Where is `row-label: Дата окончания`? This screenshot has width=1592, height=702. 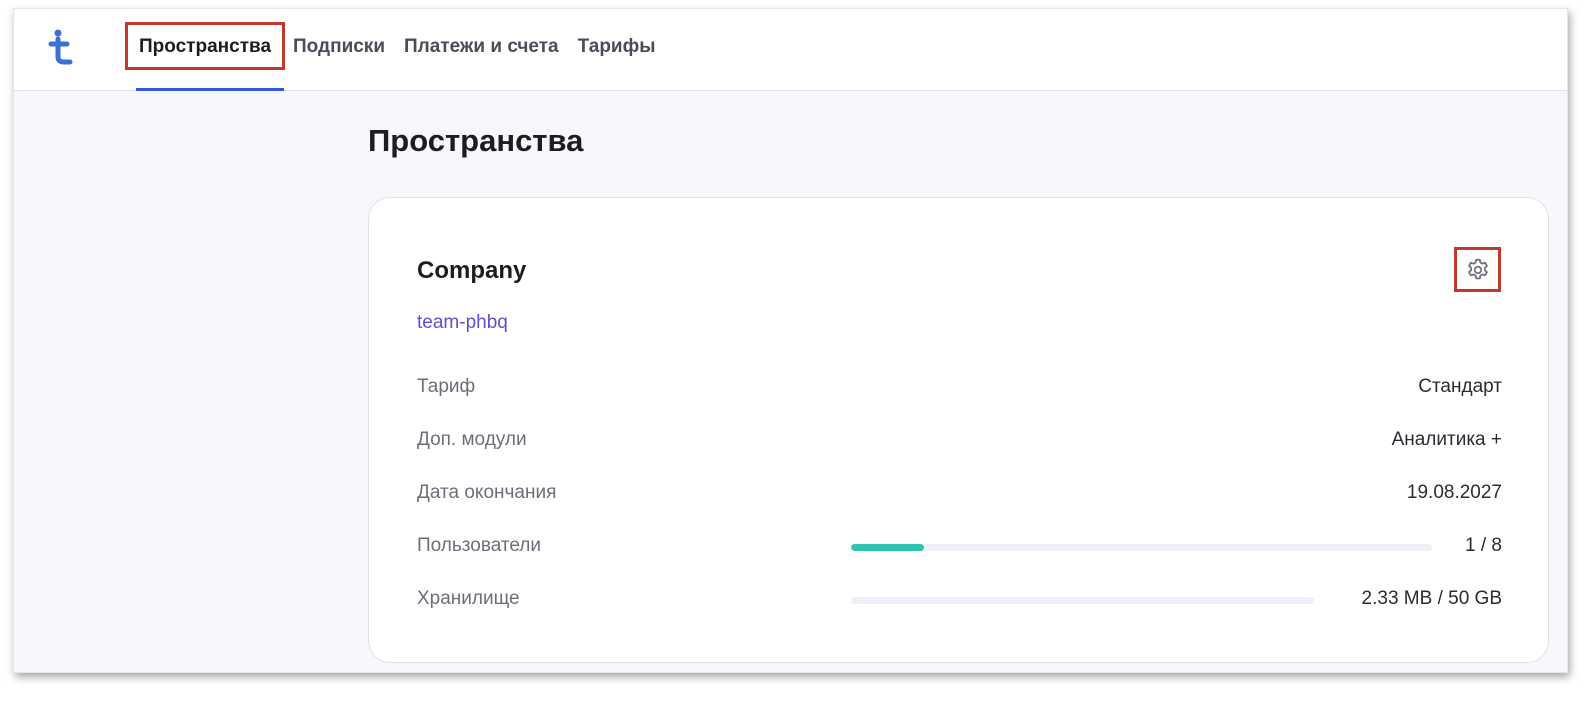
row-label: Дата окончания is located at coordinates (487, 492).